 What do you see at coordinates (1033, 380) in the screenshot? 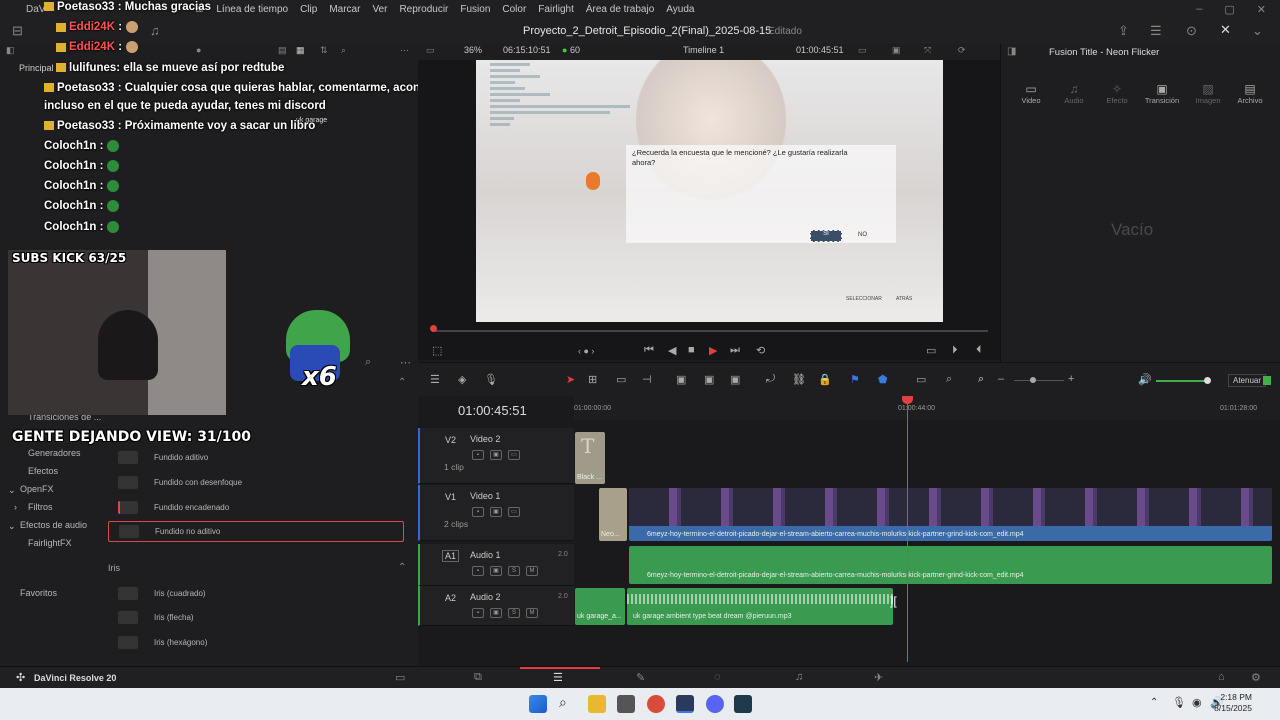
I see `zoom-slider-handle` at bounding box center [1033, 380].